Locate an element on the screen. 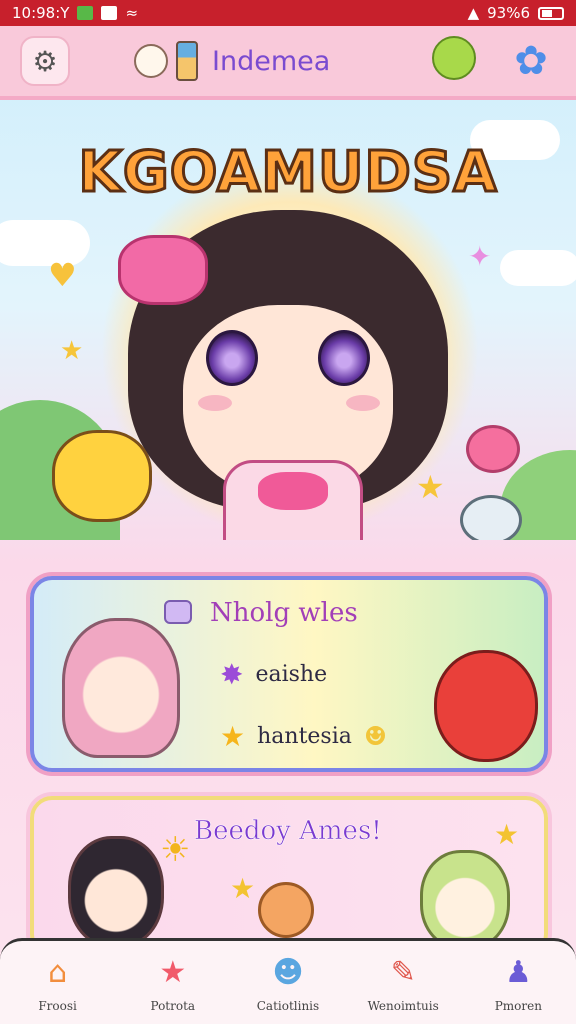 This screenshot has height=1024, width=576. hair-bow is located at coordinates (163, 270).